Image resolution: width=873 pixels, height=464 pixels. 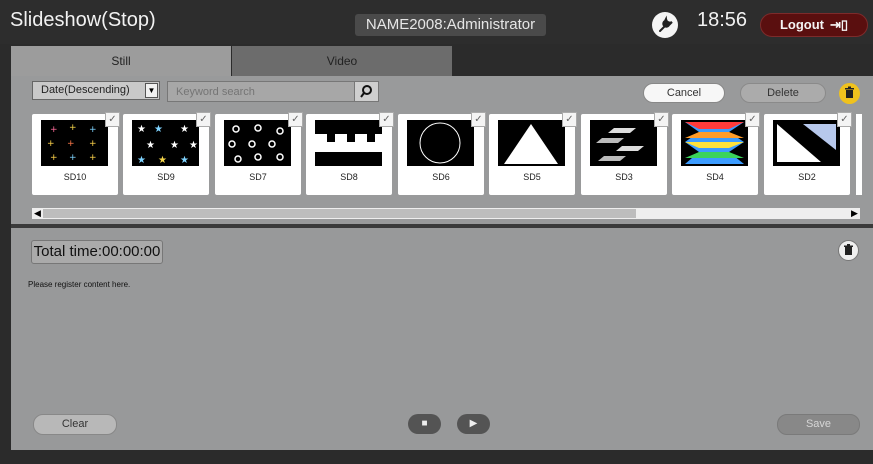 What do you see at coordinates (79, 284) in the screenshot?
I see `empty-hint: Please register content here.` at bounding box center [79, 284].